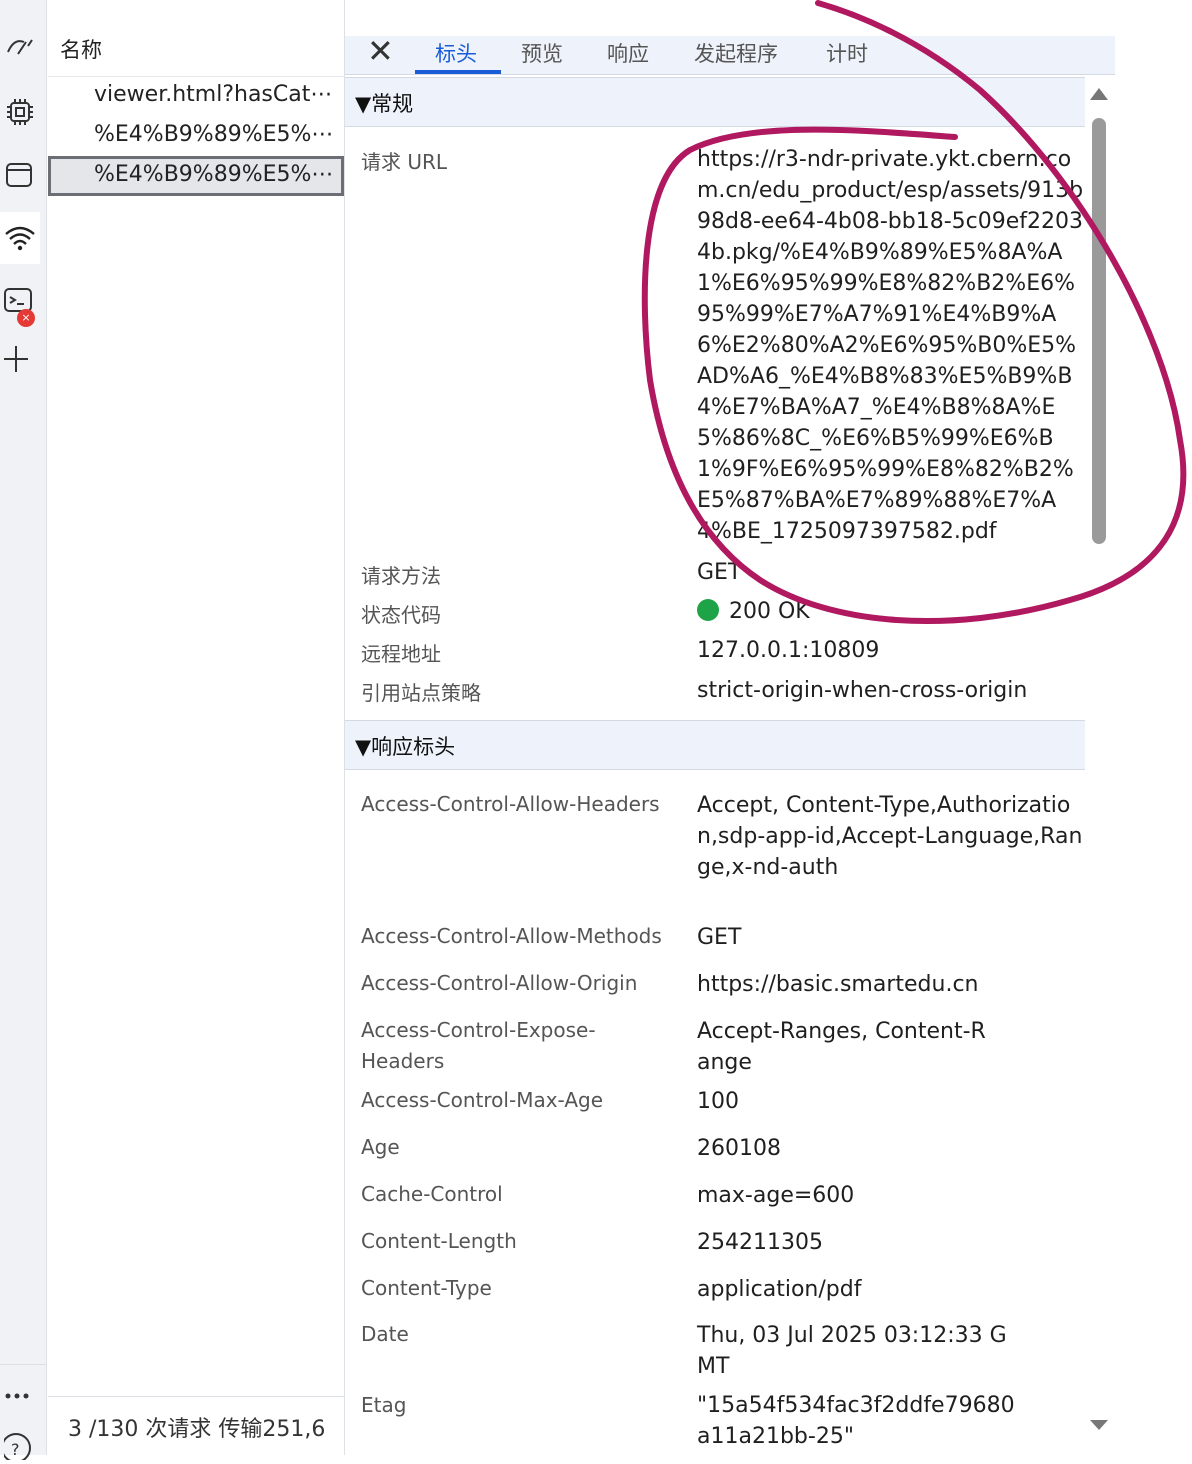 The height and width of the screenshot is (1464, 1192). What do you see at coordinates (779, 1289) in the screenshot?
I see `header-value: application/pdf` at bounding box center [779, 1289].